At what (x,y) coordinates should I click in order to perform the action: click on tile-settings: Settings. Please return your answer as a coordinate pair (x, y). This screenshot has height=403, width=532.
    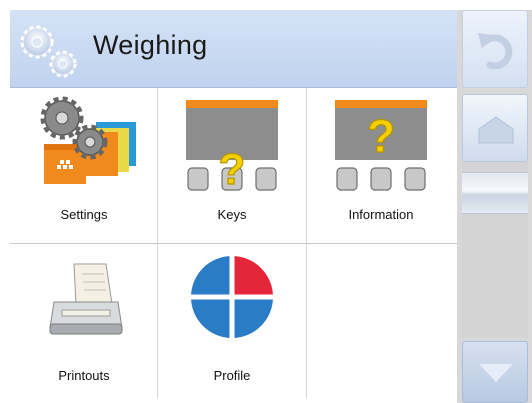
    Looking at the image, I should click on (84, 165).